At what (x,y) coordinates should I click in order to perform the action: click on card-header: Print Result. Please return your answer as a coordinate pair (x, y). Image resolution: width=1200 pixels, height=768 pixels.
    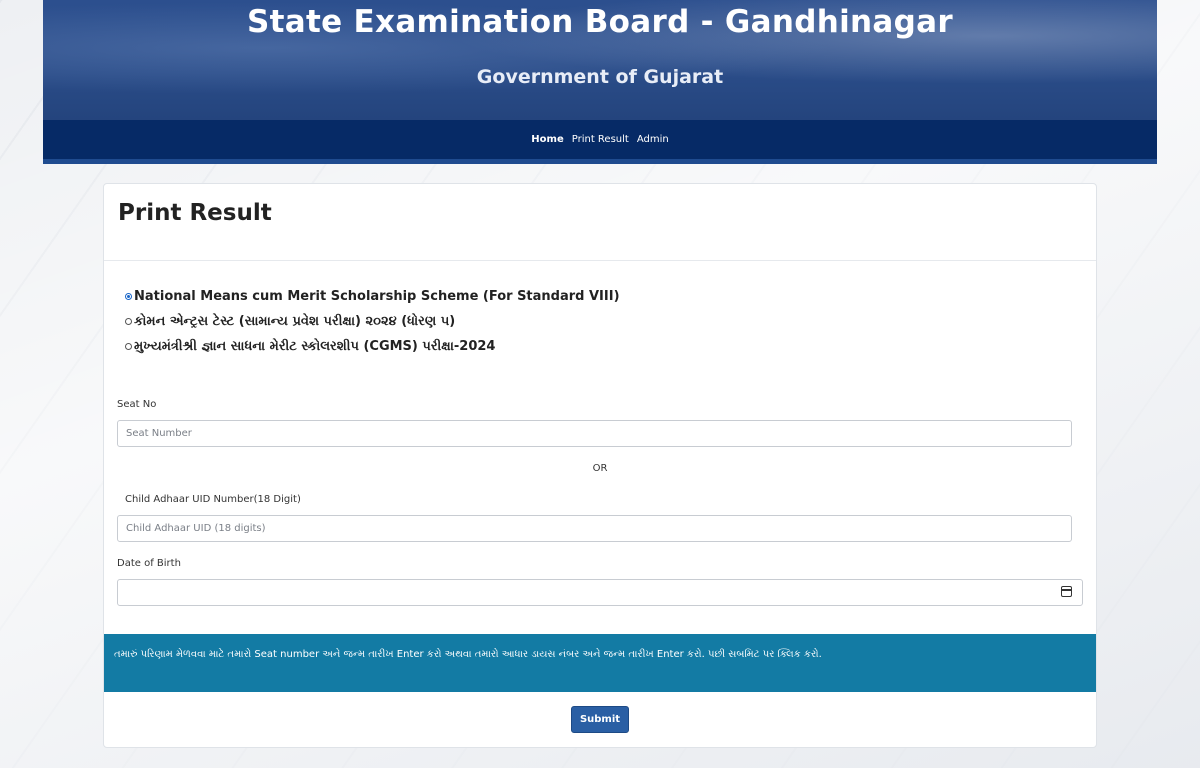
    Looking at the image, I should click on (600, 222).